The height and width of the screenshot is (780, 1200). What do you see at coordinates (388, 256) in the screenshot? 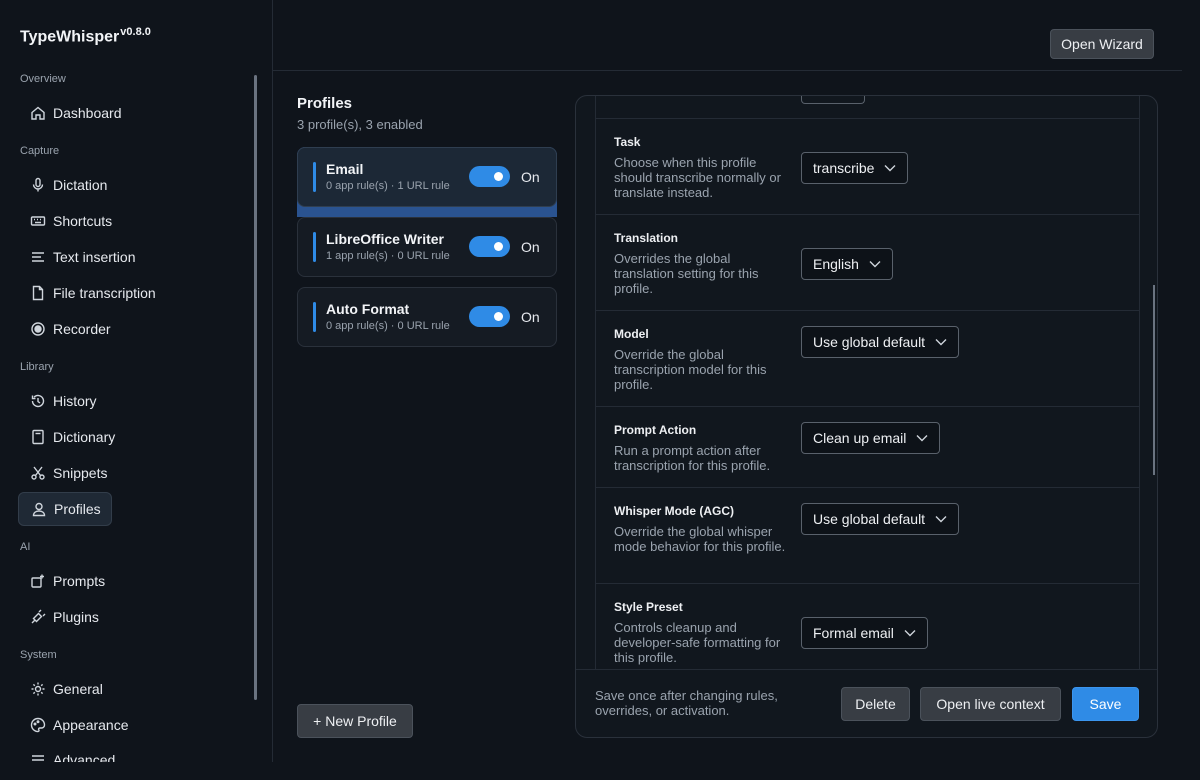
I see `profile-meta: 1 app rule(s) · 0 URL rule` at bounding box center [388, 256].